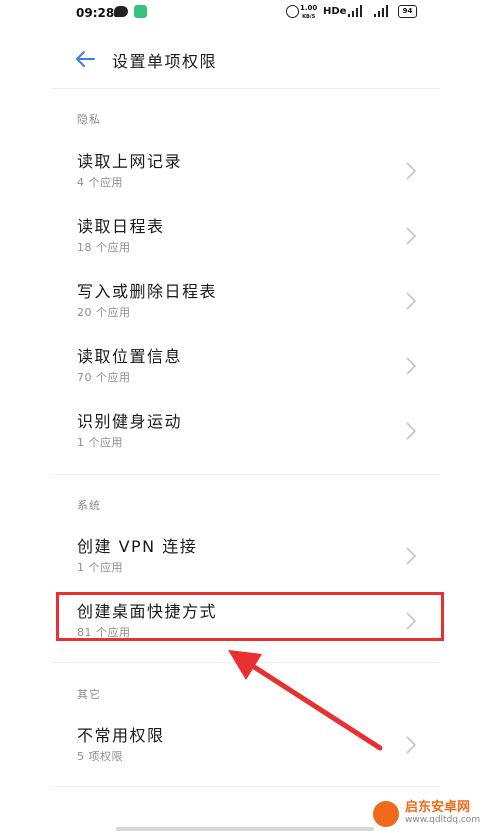 The height and width of the screenshot is (833, 500). Describe the element at coordinates (130, 356) in the screenshot. I see `item-title: 读取位置信息` at that location.